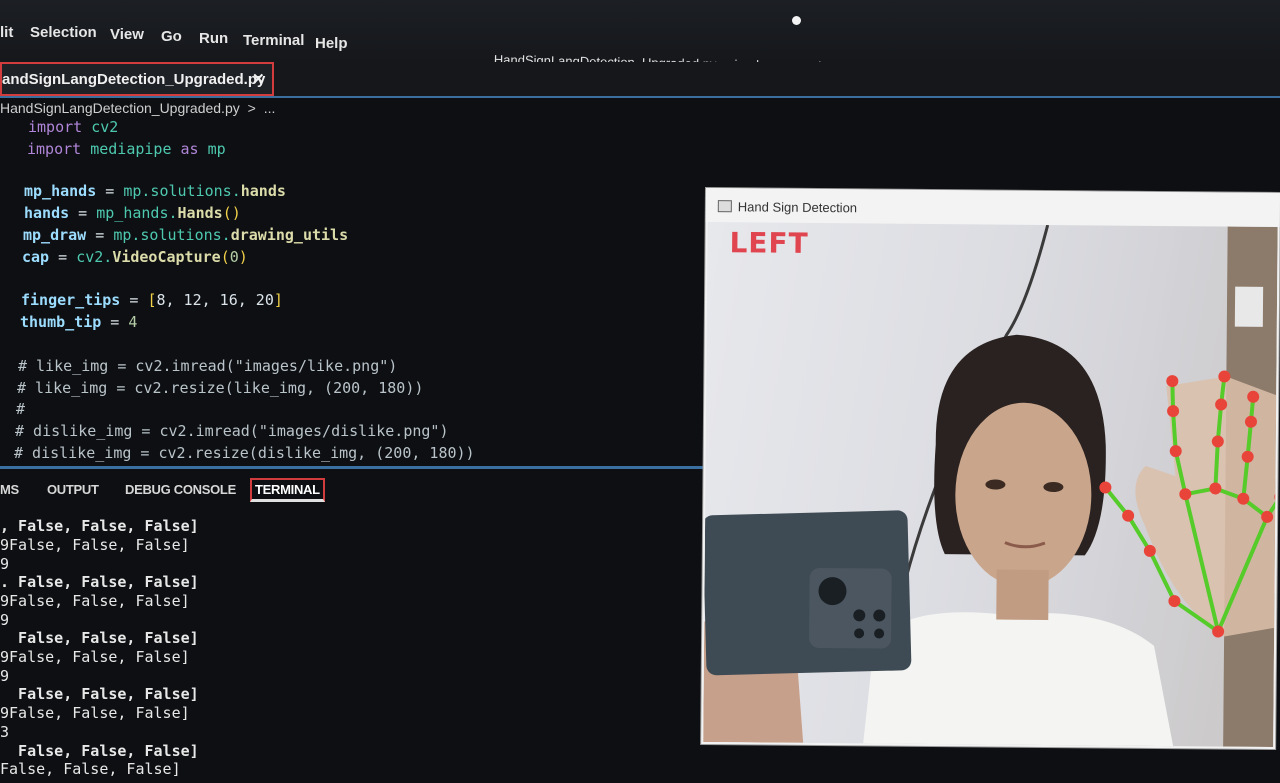 The height and width of the screenshot is (783, 1280). Describe the element at coordinates (251, 108) in the screenshot. I see `chevron-right-icon: >` at that location.